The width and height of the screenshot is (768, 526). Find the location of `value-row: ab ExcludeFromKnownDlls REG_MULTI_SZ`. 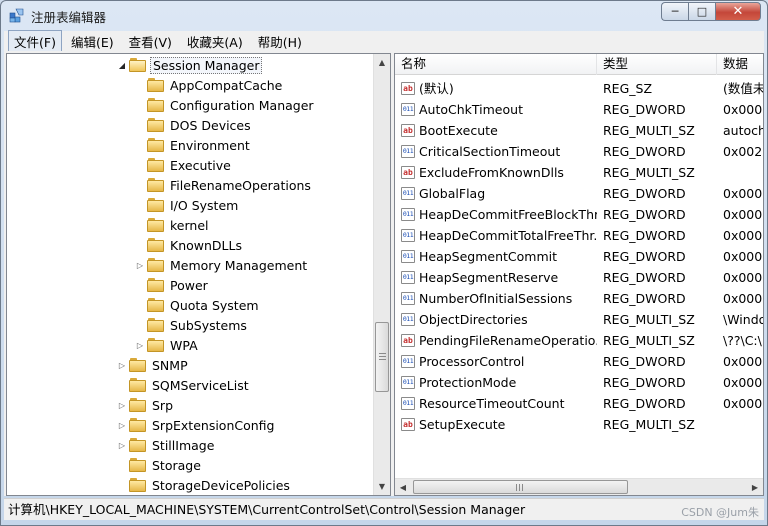

value-row: ab ExcludeFromKnownDlls REG_MULTI_SZ is located at coordinates (579, 172).